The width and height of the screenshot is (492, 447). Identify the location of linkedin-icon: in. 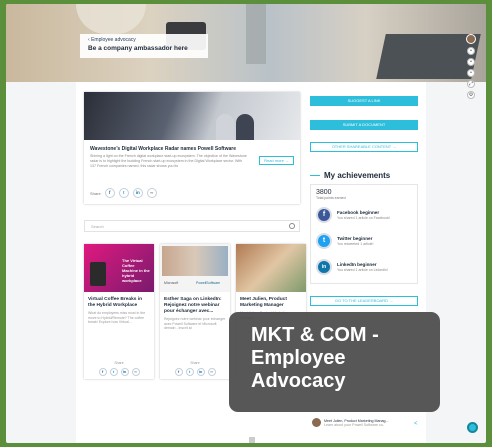
(324, 267).